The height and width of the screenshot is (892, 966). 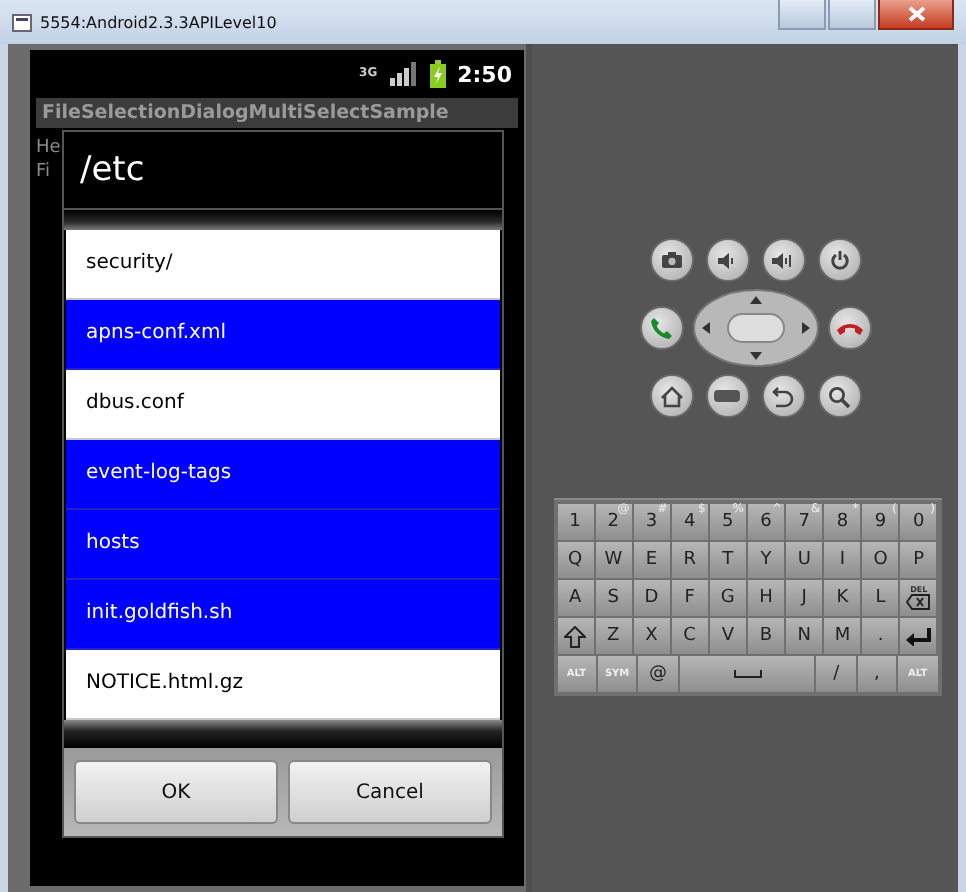 I want to click on menu-button, so click(x=727, y=396).